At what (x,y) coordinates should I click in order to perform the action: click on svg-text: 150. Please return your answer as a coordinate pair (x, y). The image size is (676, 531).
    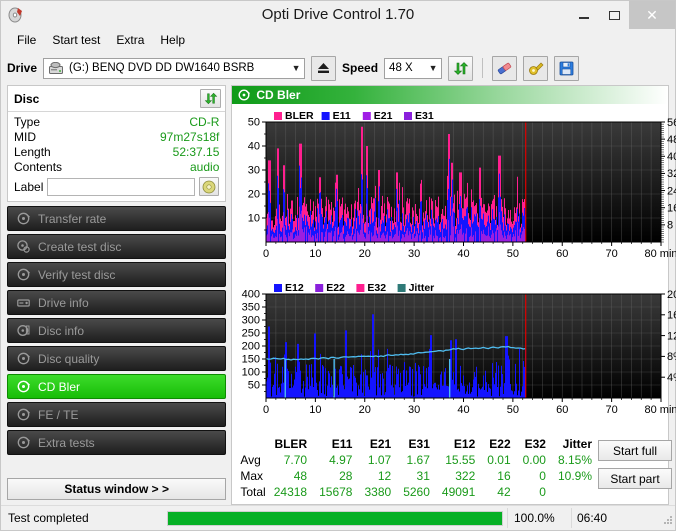
    Looking at the image, I should click on (251, 360).